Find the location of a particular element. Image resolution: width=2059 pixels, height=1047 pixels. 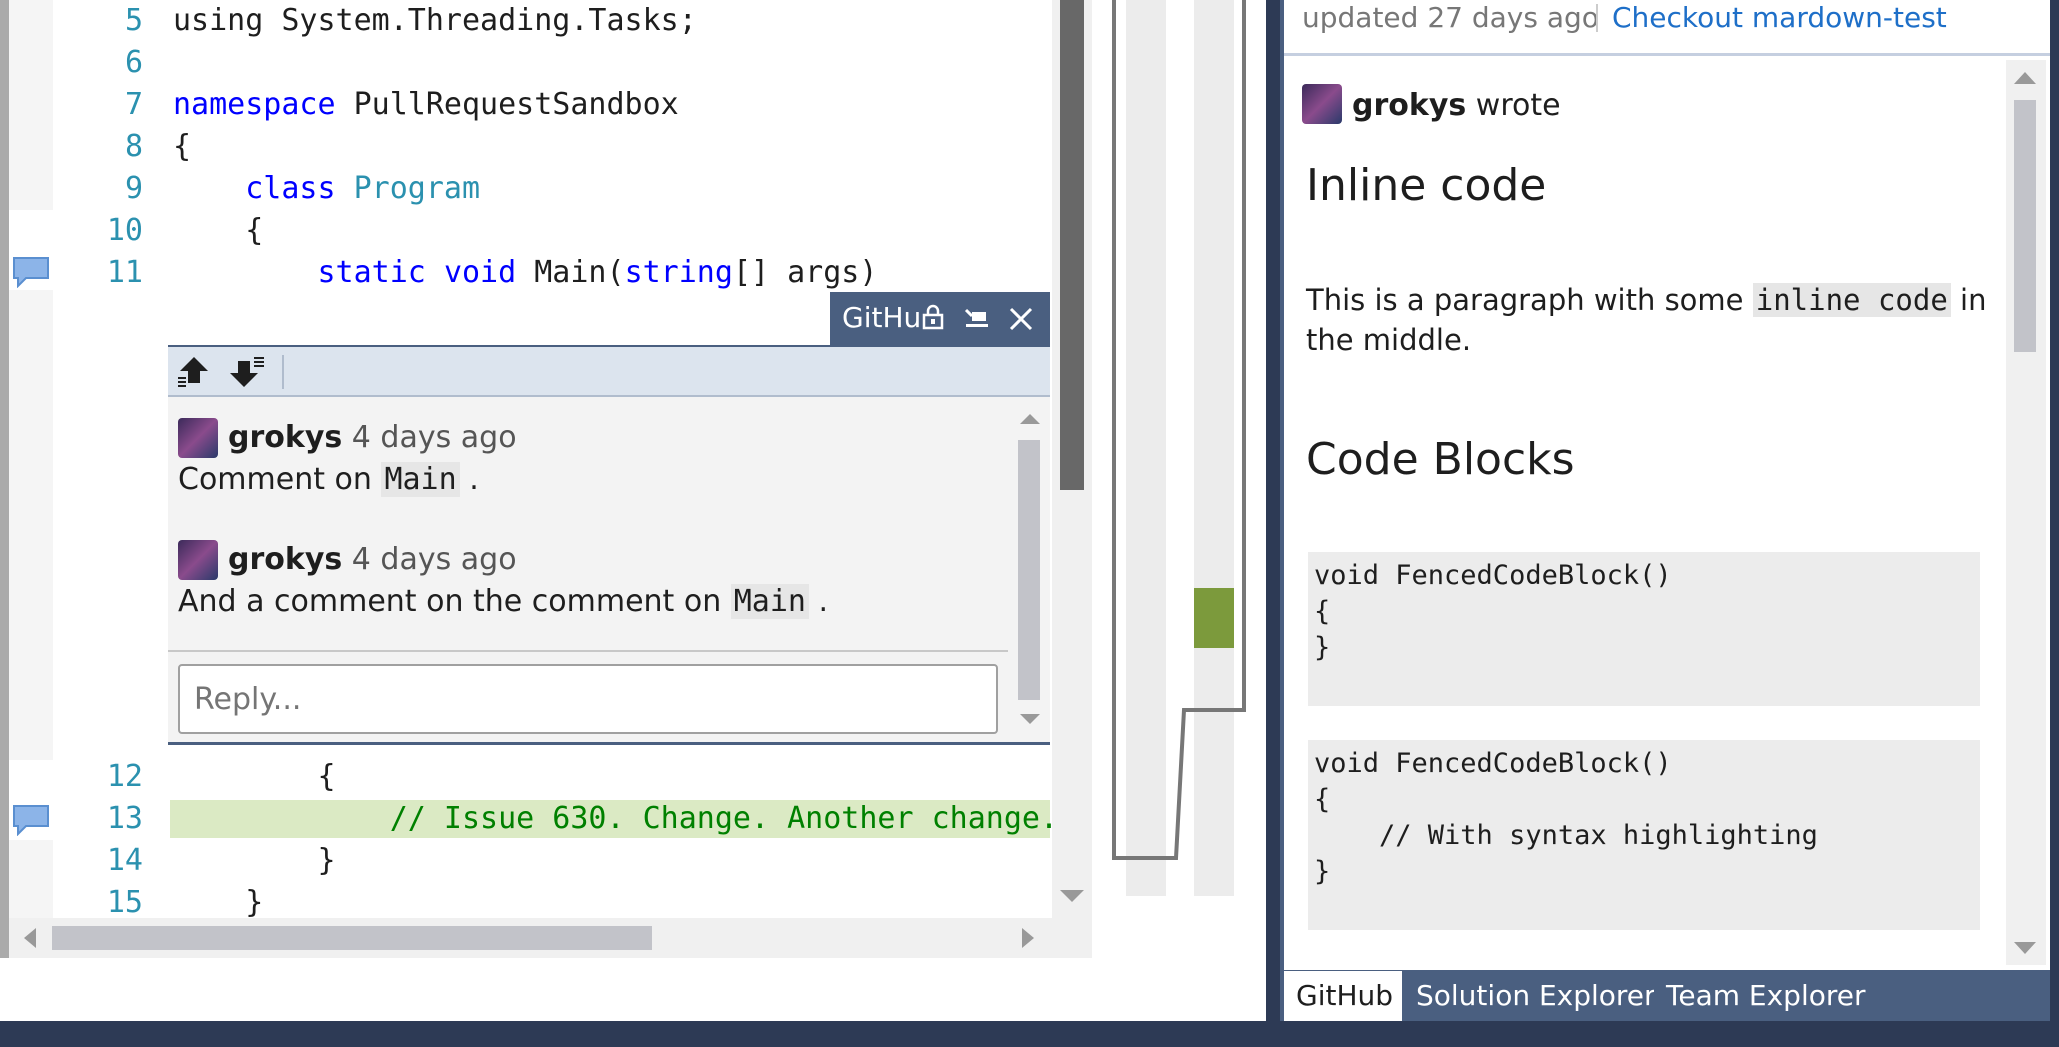

tab-solution-explorer: Solution Explorer is located at coordinates (1530, 996).